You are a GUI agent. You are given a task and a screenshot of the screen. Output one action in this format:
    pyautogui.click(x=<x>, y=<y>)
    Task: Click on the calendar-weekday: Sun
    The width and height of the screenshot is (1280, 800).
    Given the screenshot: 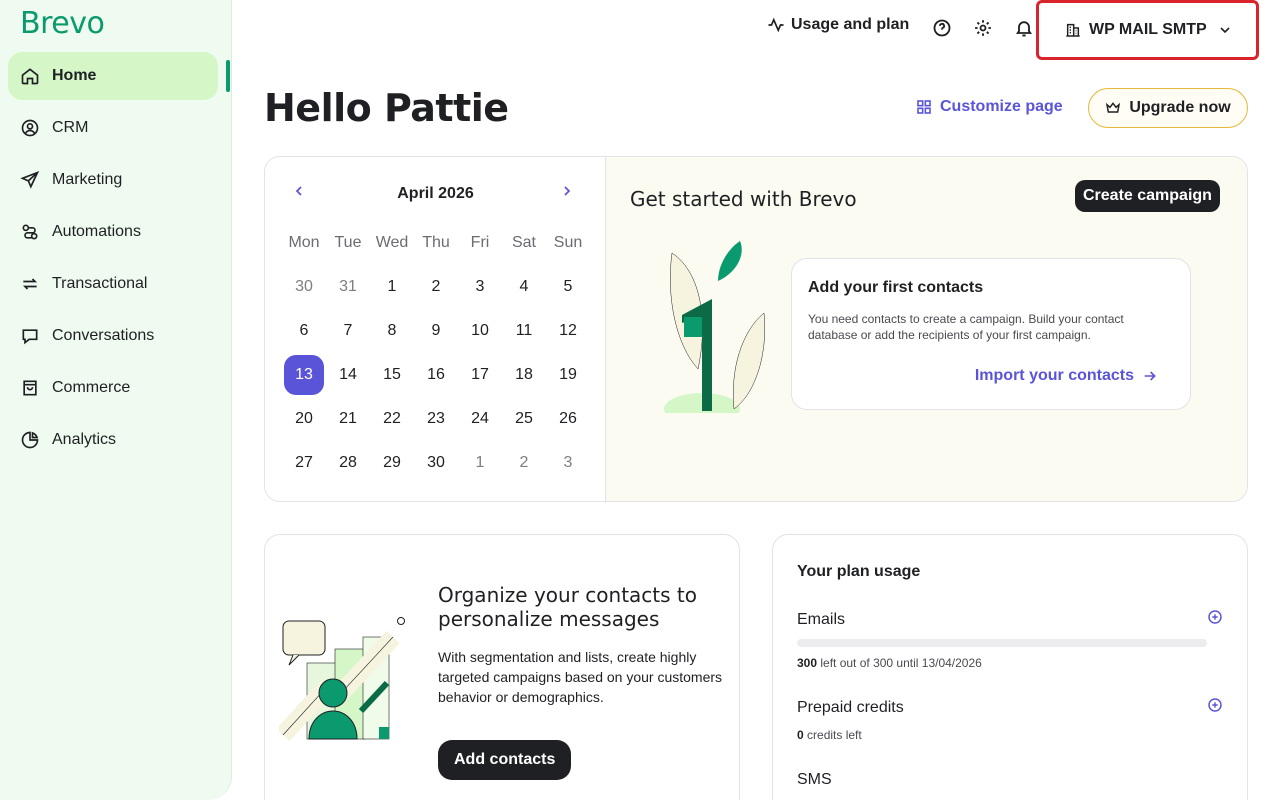 What is the action you would take?
    pyautogui.click(x=568, y=242)
    